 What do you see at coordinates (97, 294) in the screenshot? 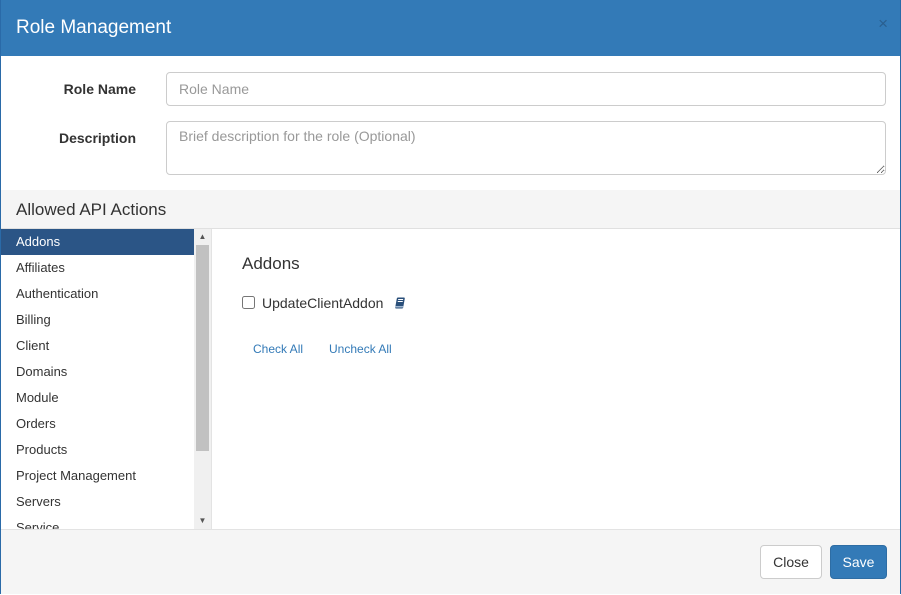
I see `category-item-authentication: Authentication` at bounding box center [97, 294].